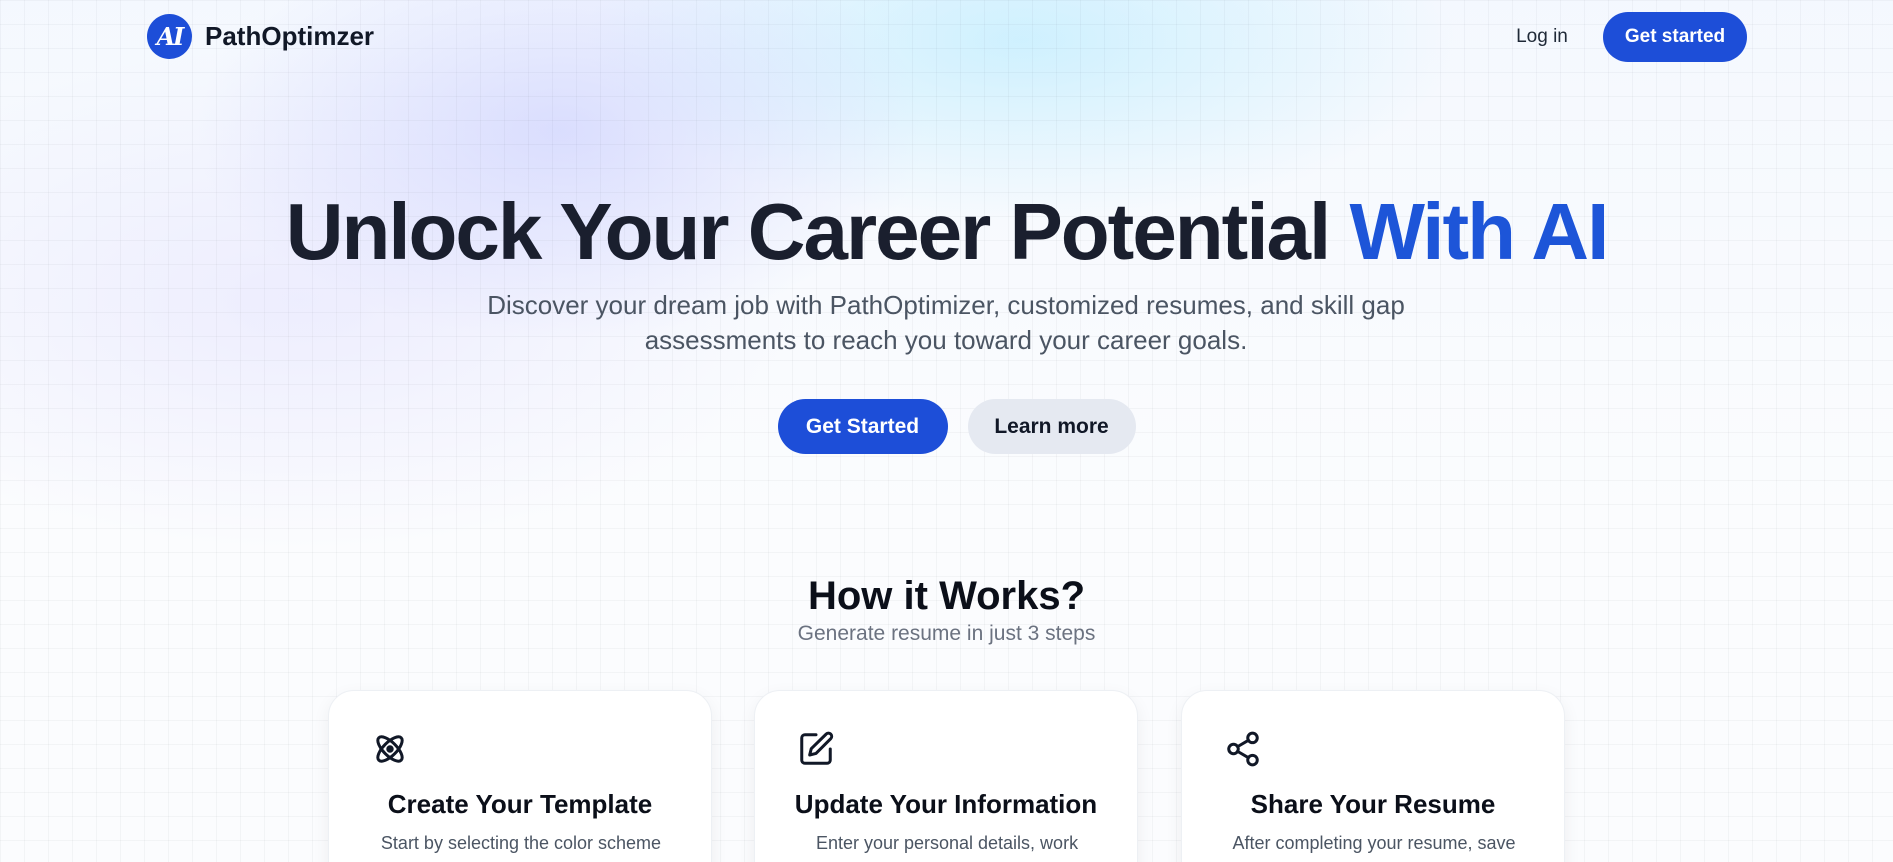  I want to click on edit-icon, so click(817, 748).